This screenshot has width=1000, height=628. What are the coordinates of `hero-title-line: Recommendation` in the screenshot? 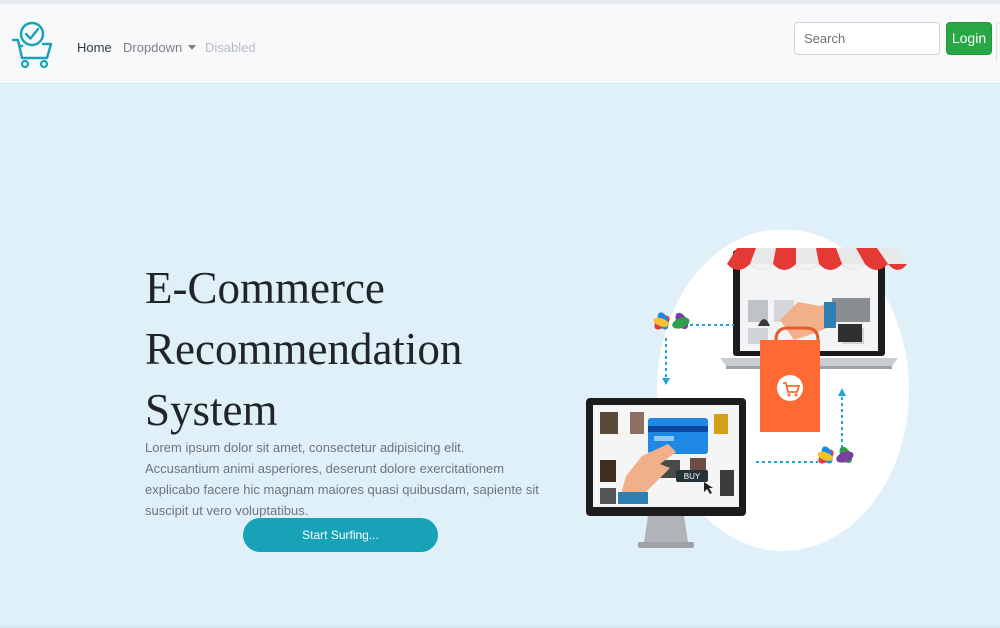 It's located at (304, 349).